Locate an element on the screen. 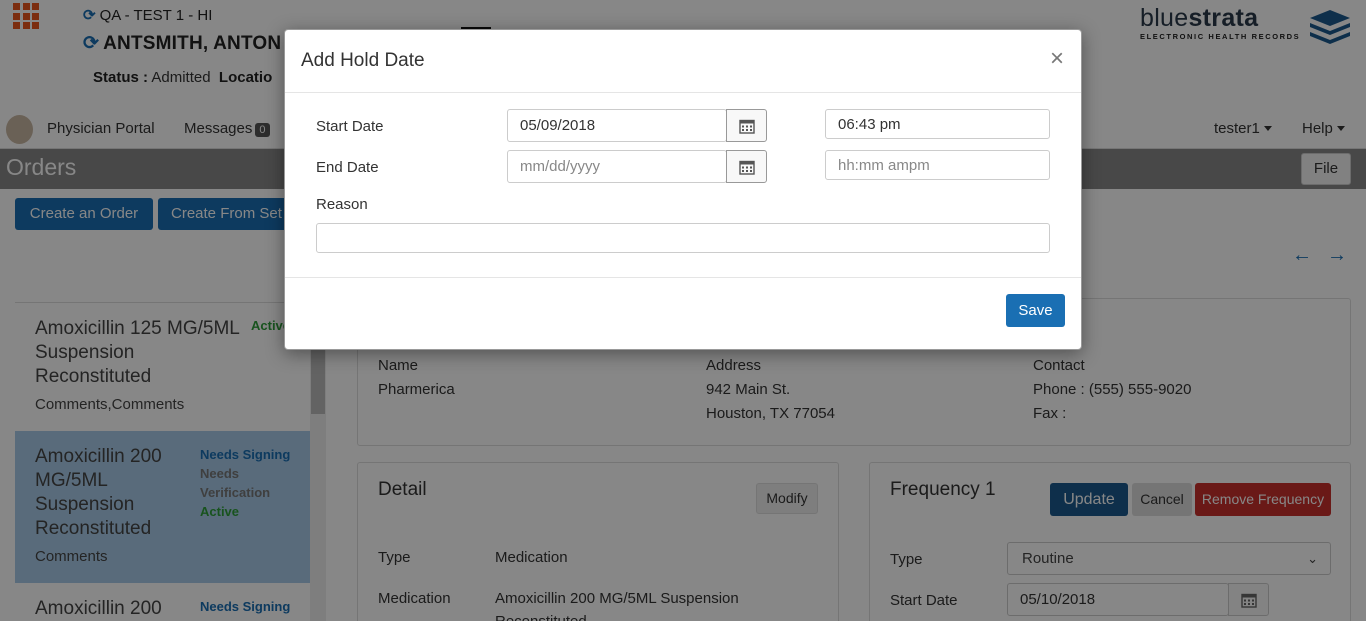 This screenshot has height=621, width=1366. save-button: Save is located at coordinates (1035, 310).